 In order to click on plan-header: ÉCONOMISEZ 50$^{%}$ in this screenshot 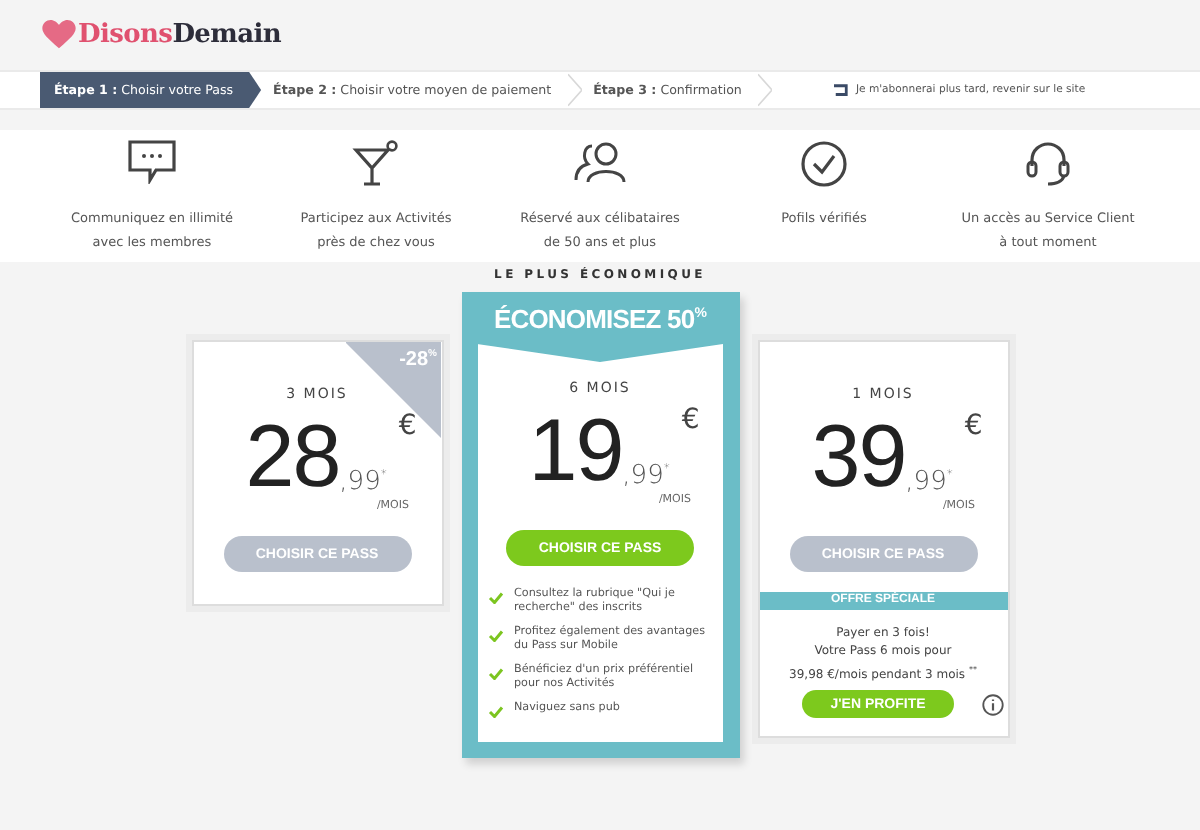, I will do `click(600, 320)`.